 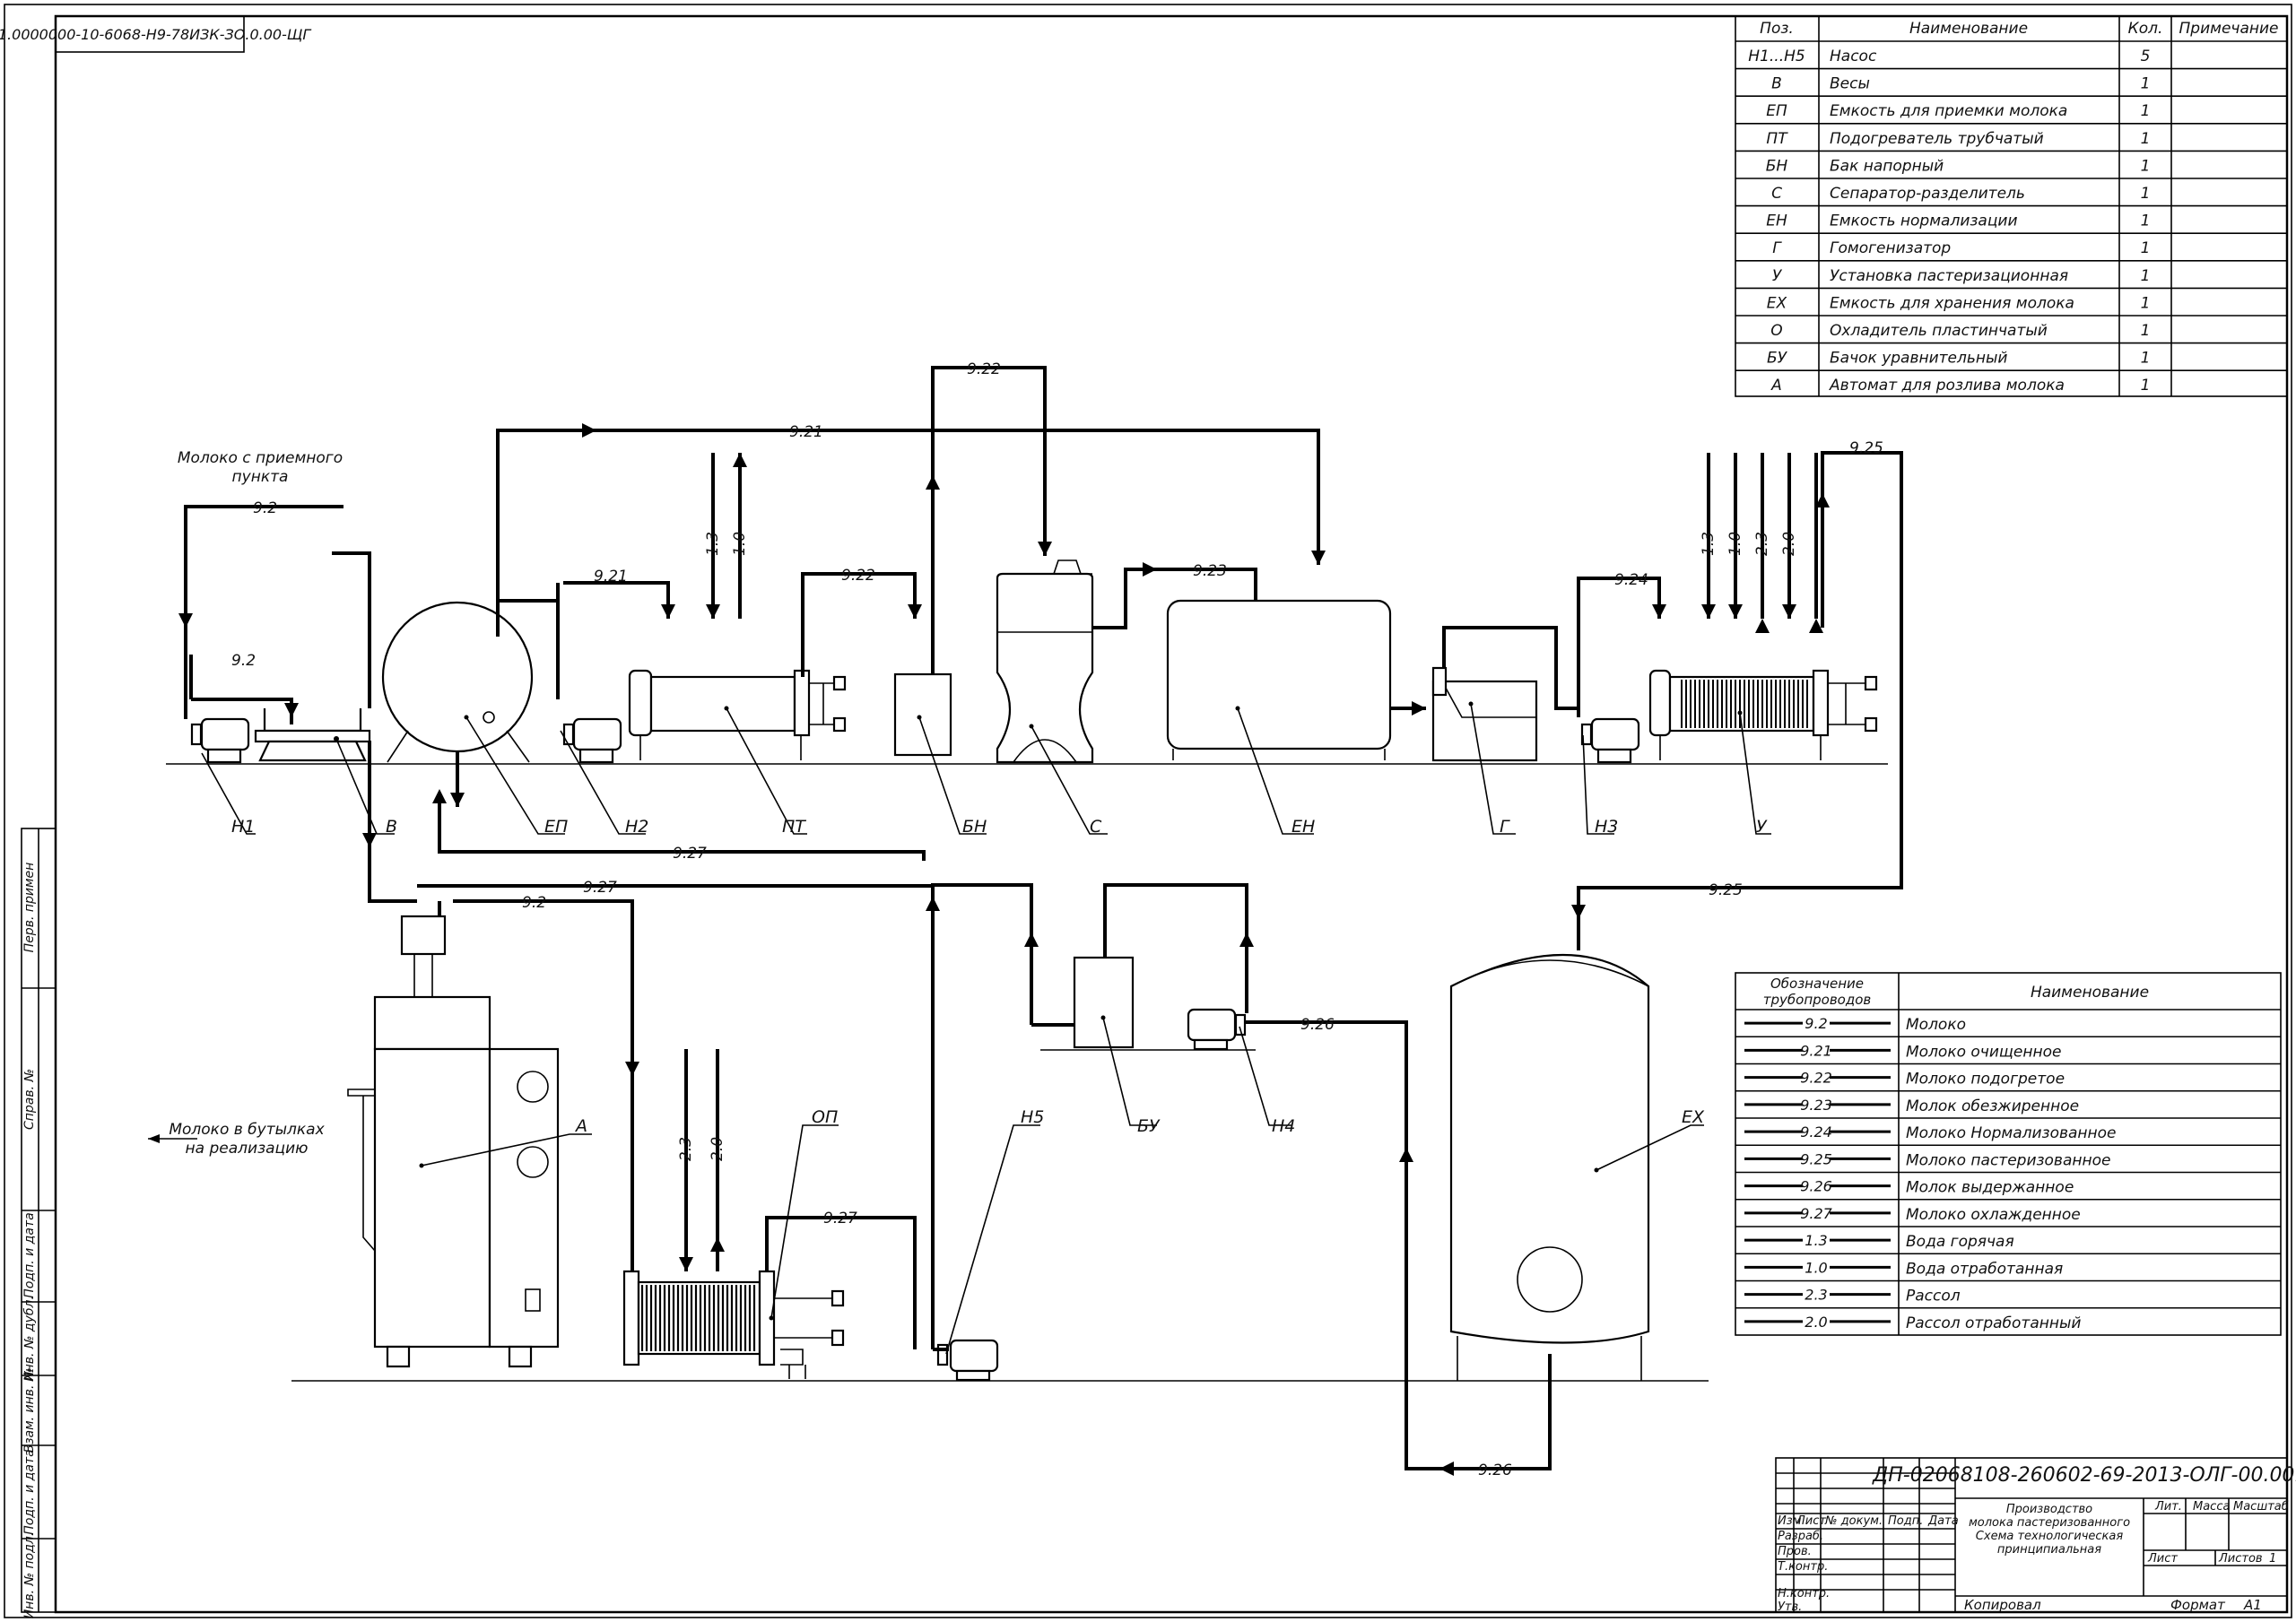 I want to click on spec-cell: Емкость нормализации, so click(x=1924, y=221).